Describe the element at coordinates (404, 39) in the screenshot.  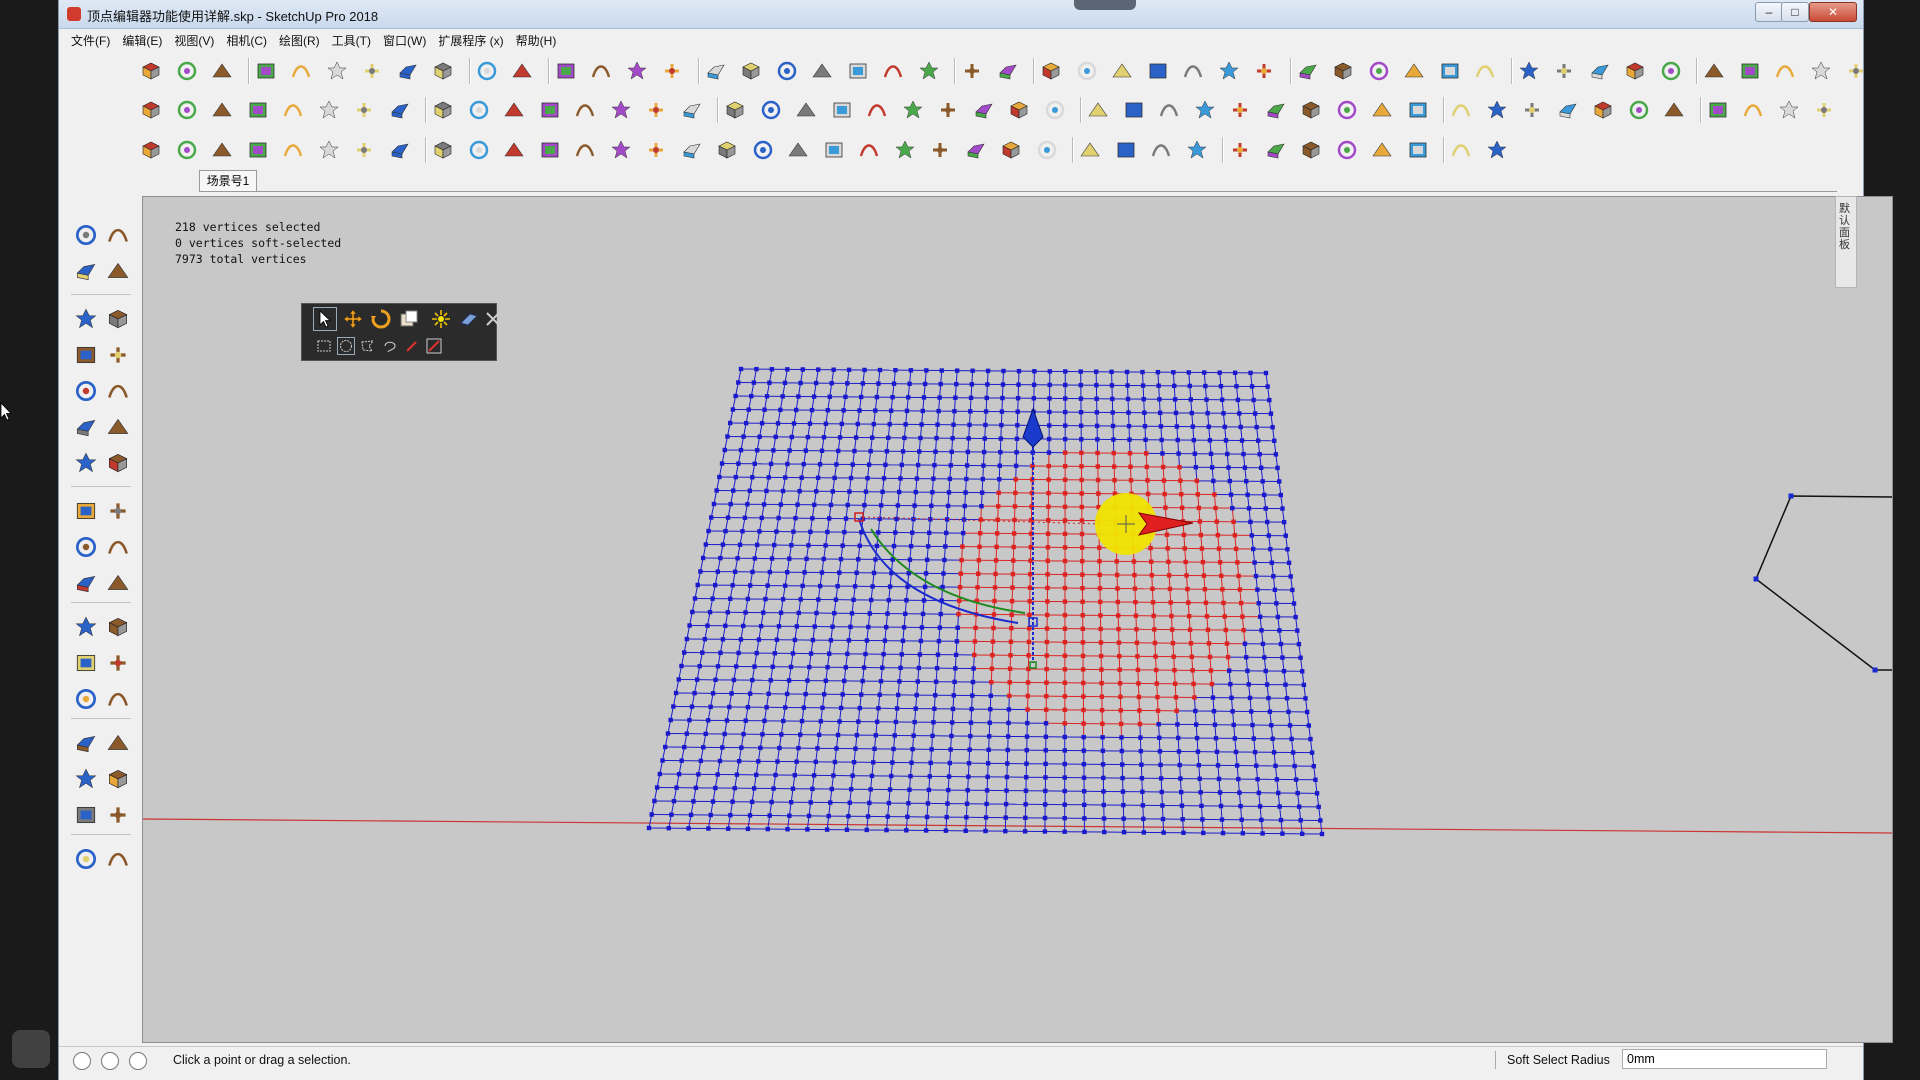
I see `menu-window: 窗口(W)` at that location.